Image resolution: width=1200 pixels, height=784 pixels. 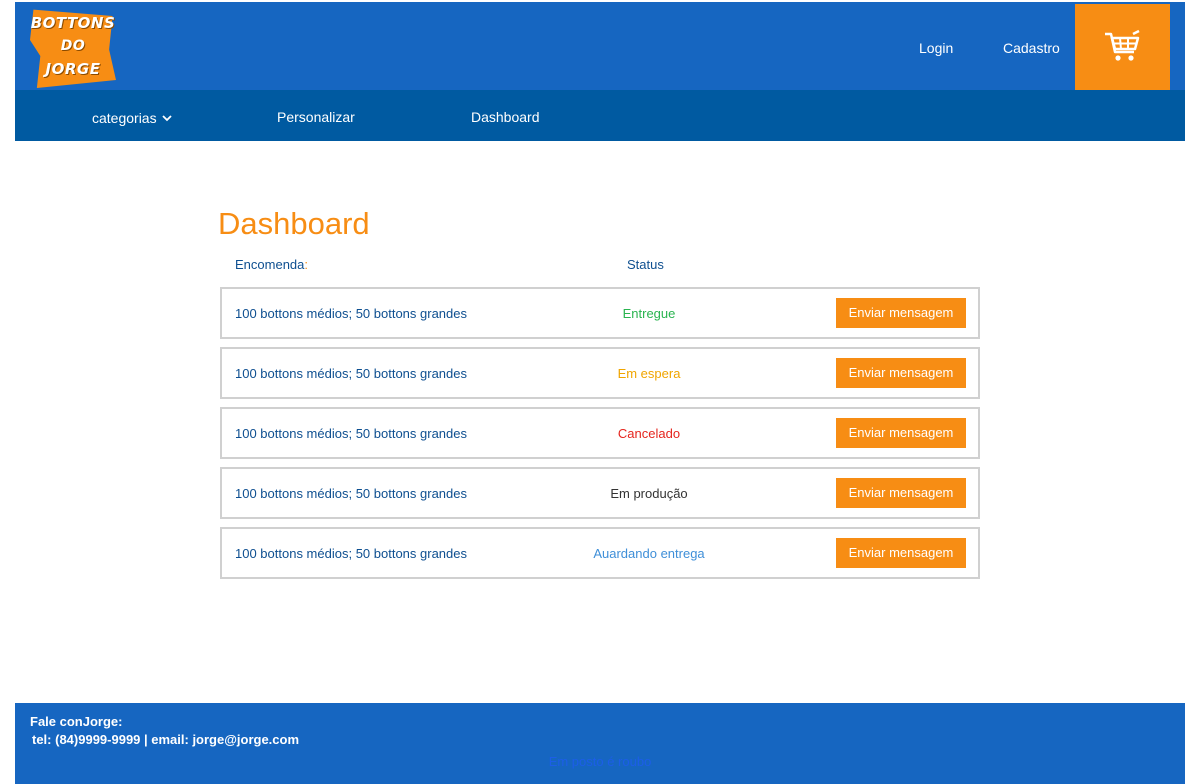 I want to click on nav-personalizar: Personalizar, so click(x=316, y=117).